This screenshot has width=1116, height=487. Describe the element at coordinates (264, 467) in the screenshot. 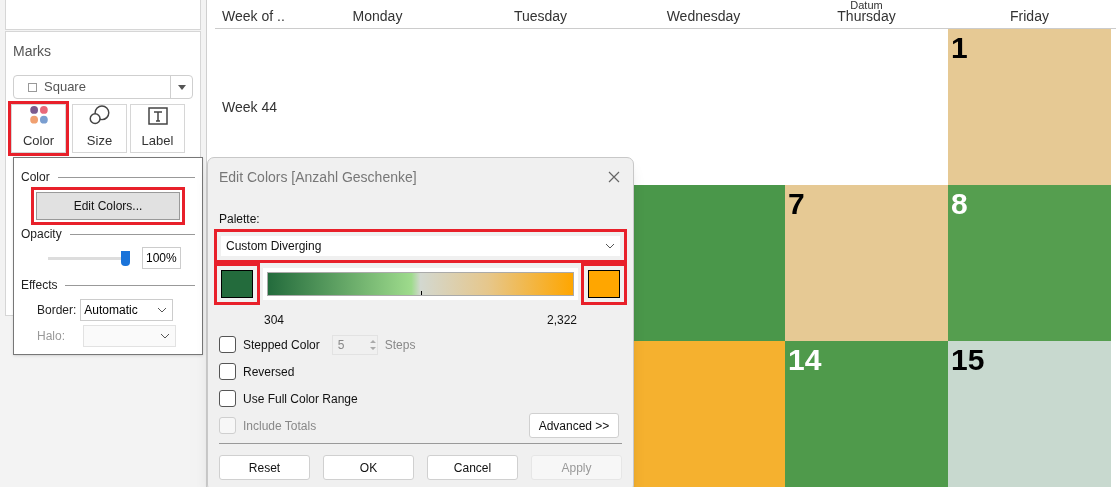

I see `dialog-button: Reset` at that location.